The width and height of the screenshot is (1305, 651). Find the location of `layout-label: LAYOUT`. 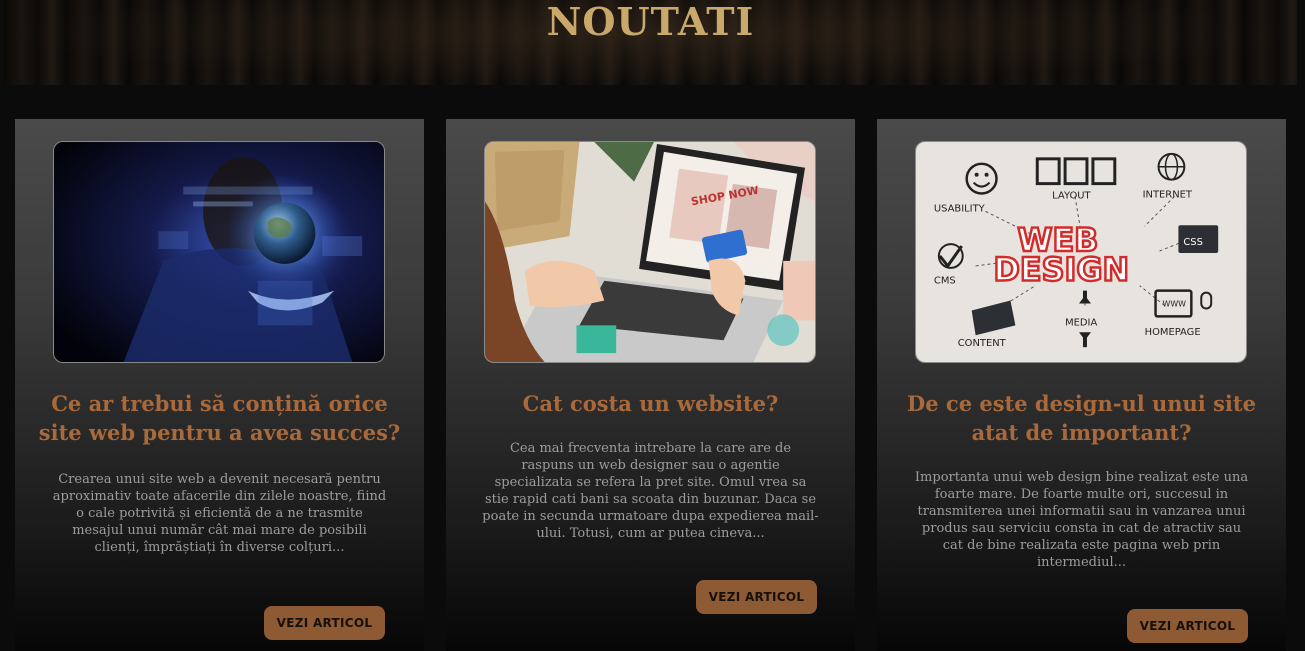

layout-label: LAYOUT is located at coordinates (1071, 195).